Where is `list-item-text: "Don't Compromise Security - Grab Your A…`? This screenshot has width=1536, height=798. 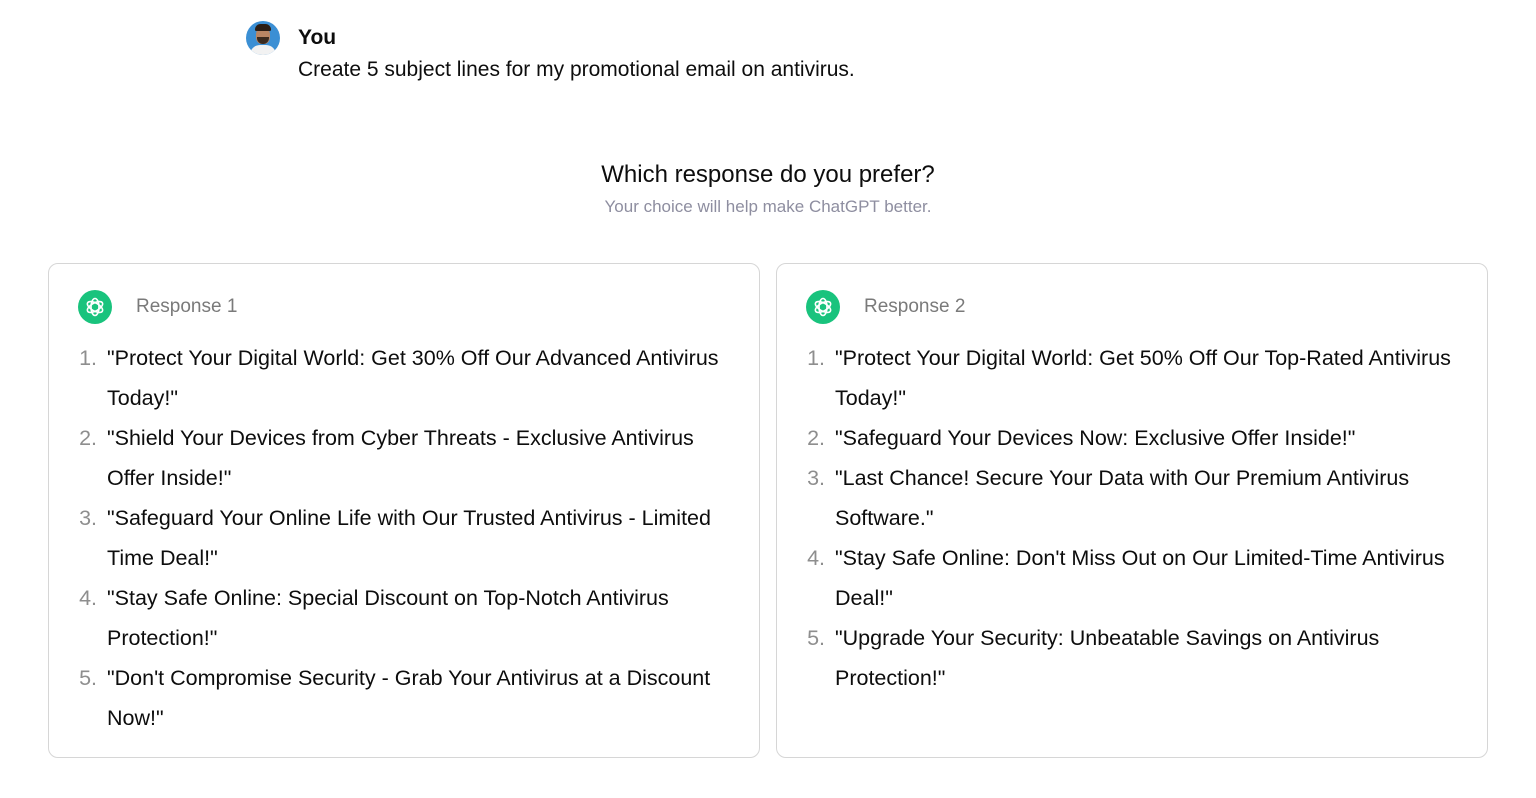
list-item-text: "Don't Compromise Security - Grab Your A… is located at coordinates (409, 698).